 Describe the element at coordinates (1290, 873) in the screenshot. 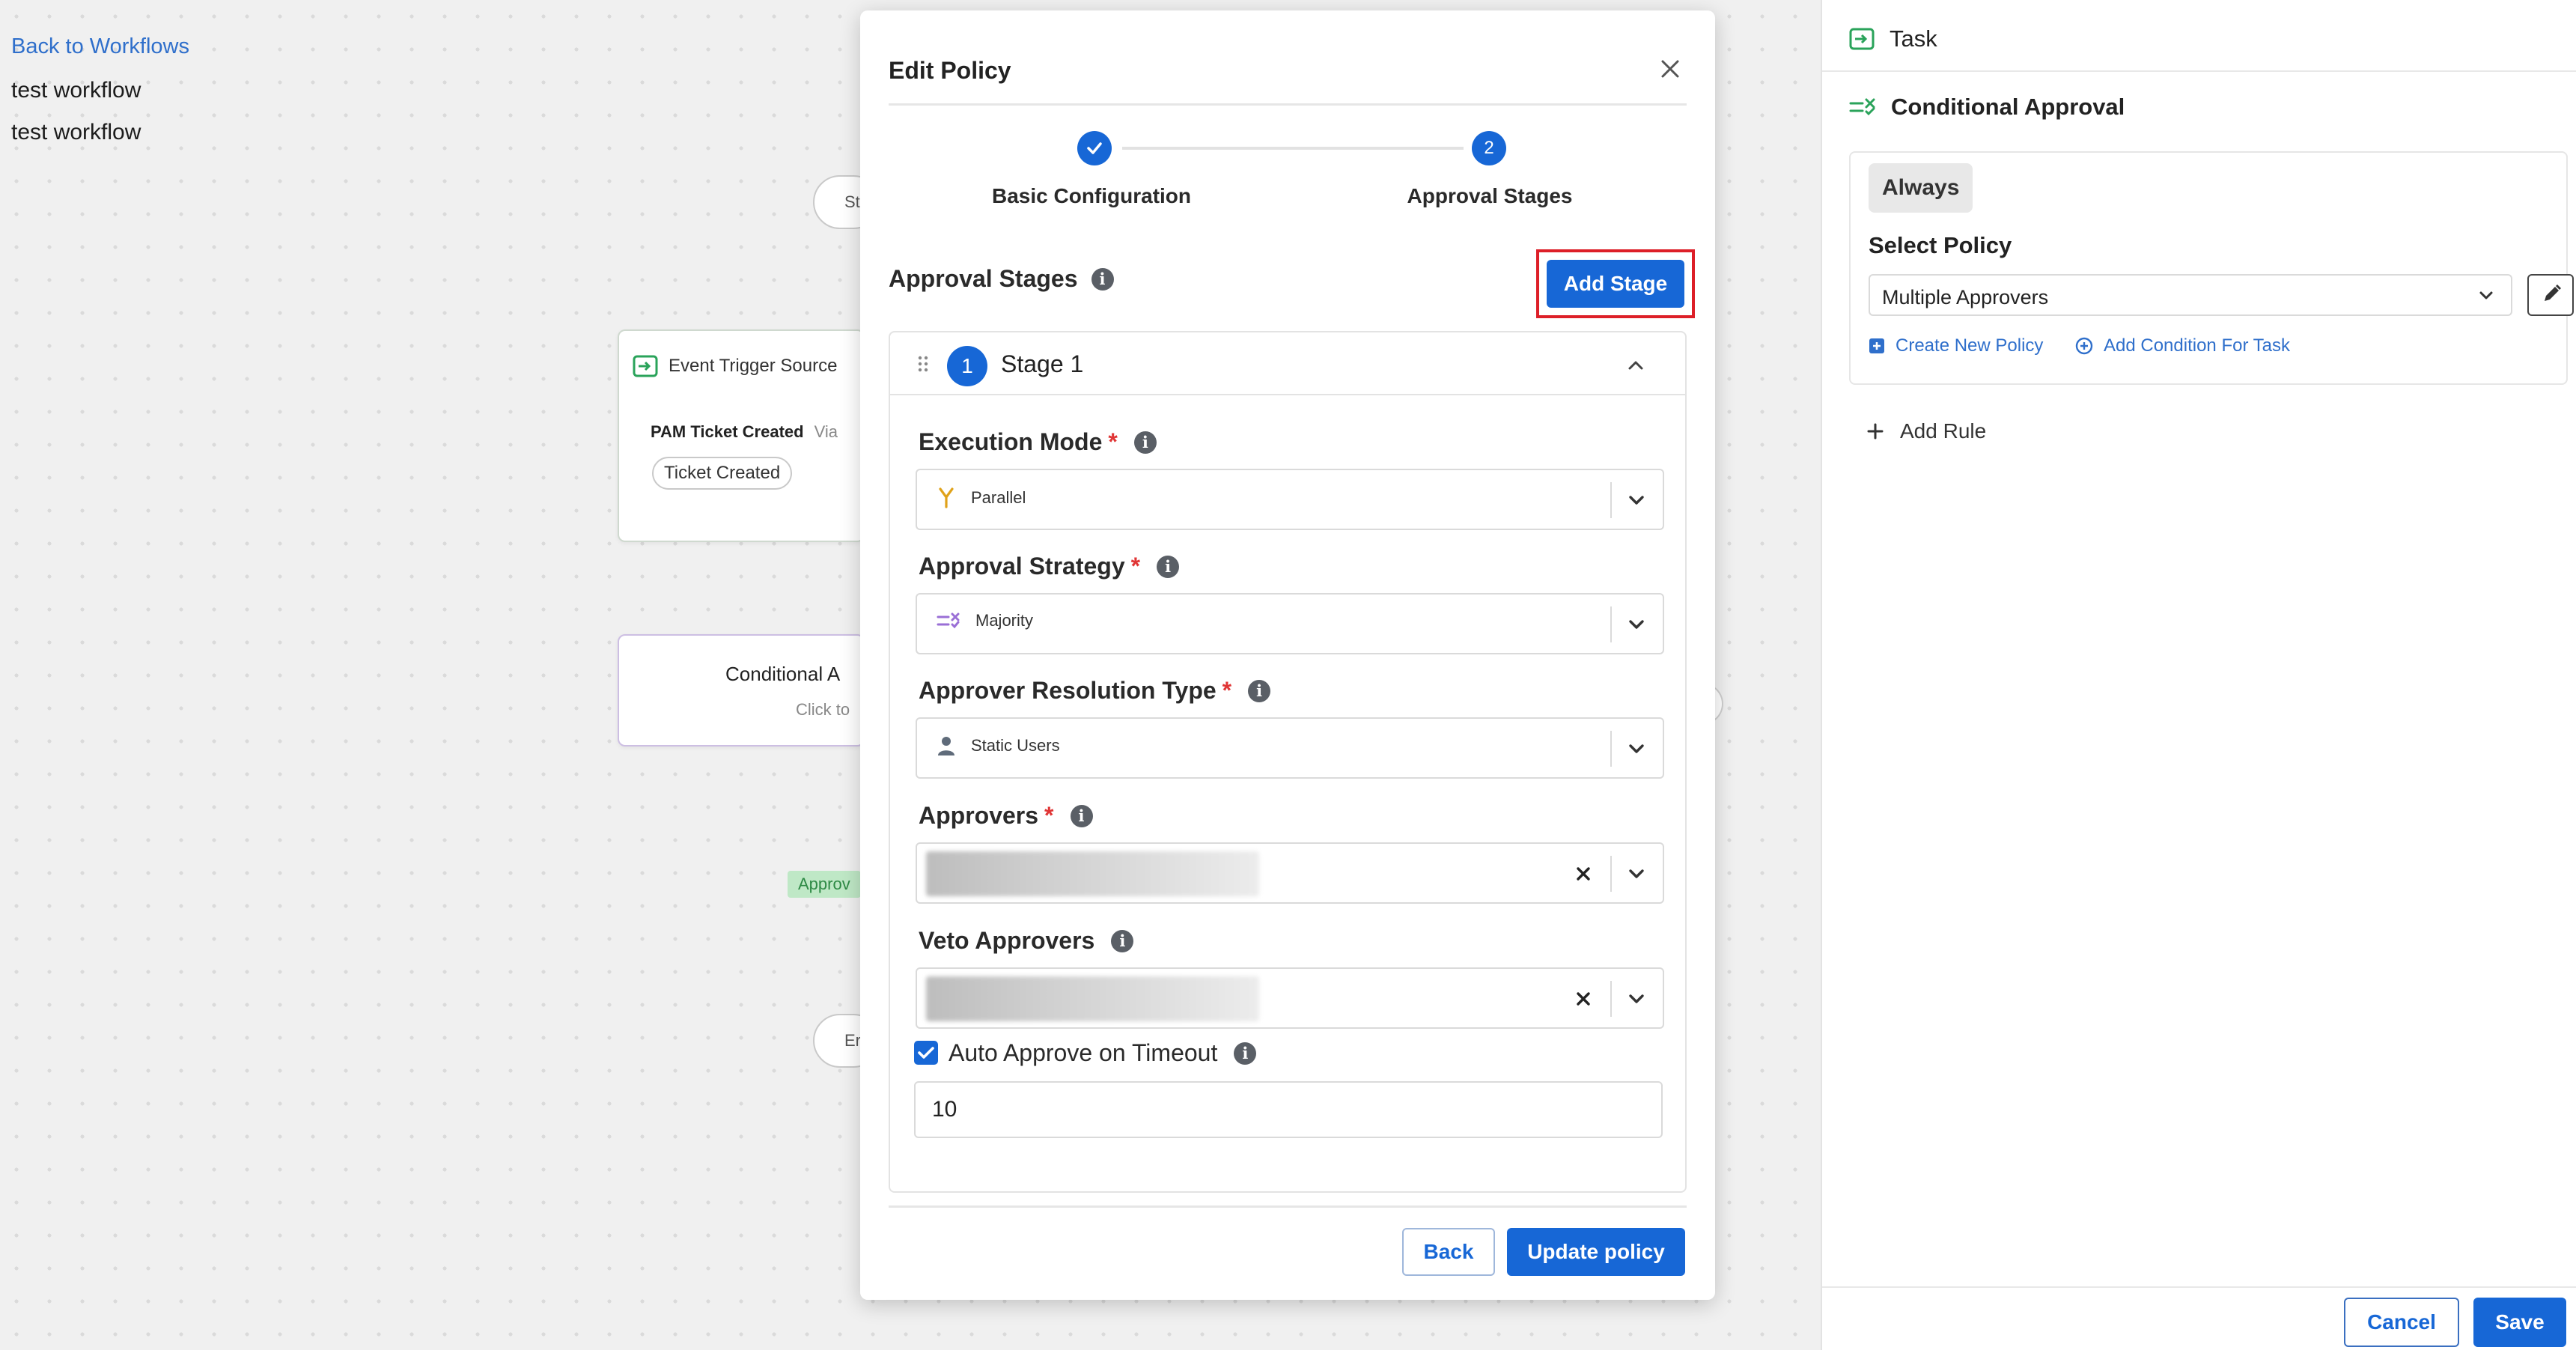

I see `approvers-multiselect` at that location.